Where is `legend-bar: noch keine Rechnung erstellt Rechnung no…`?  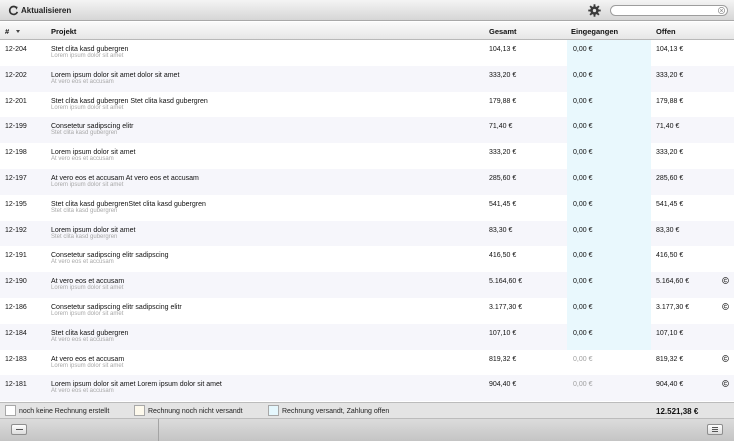
legend-bar: noch keine Rechnung erstellt Rechnung no… is located at coordinates (367, 410).